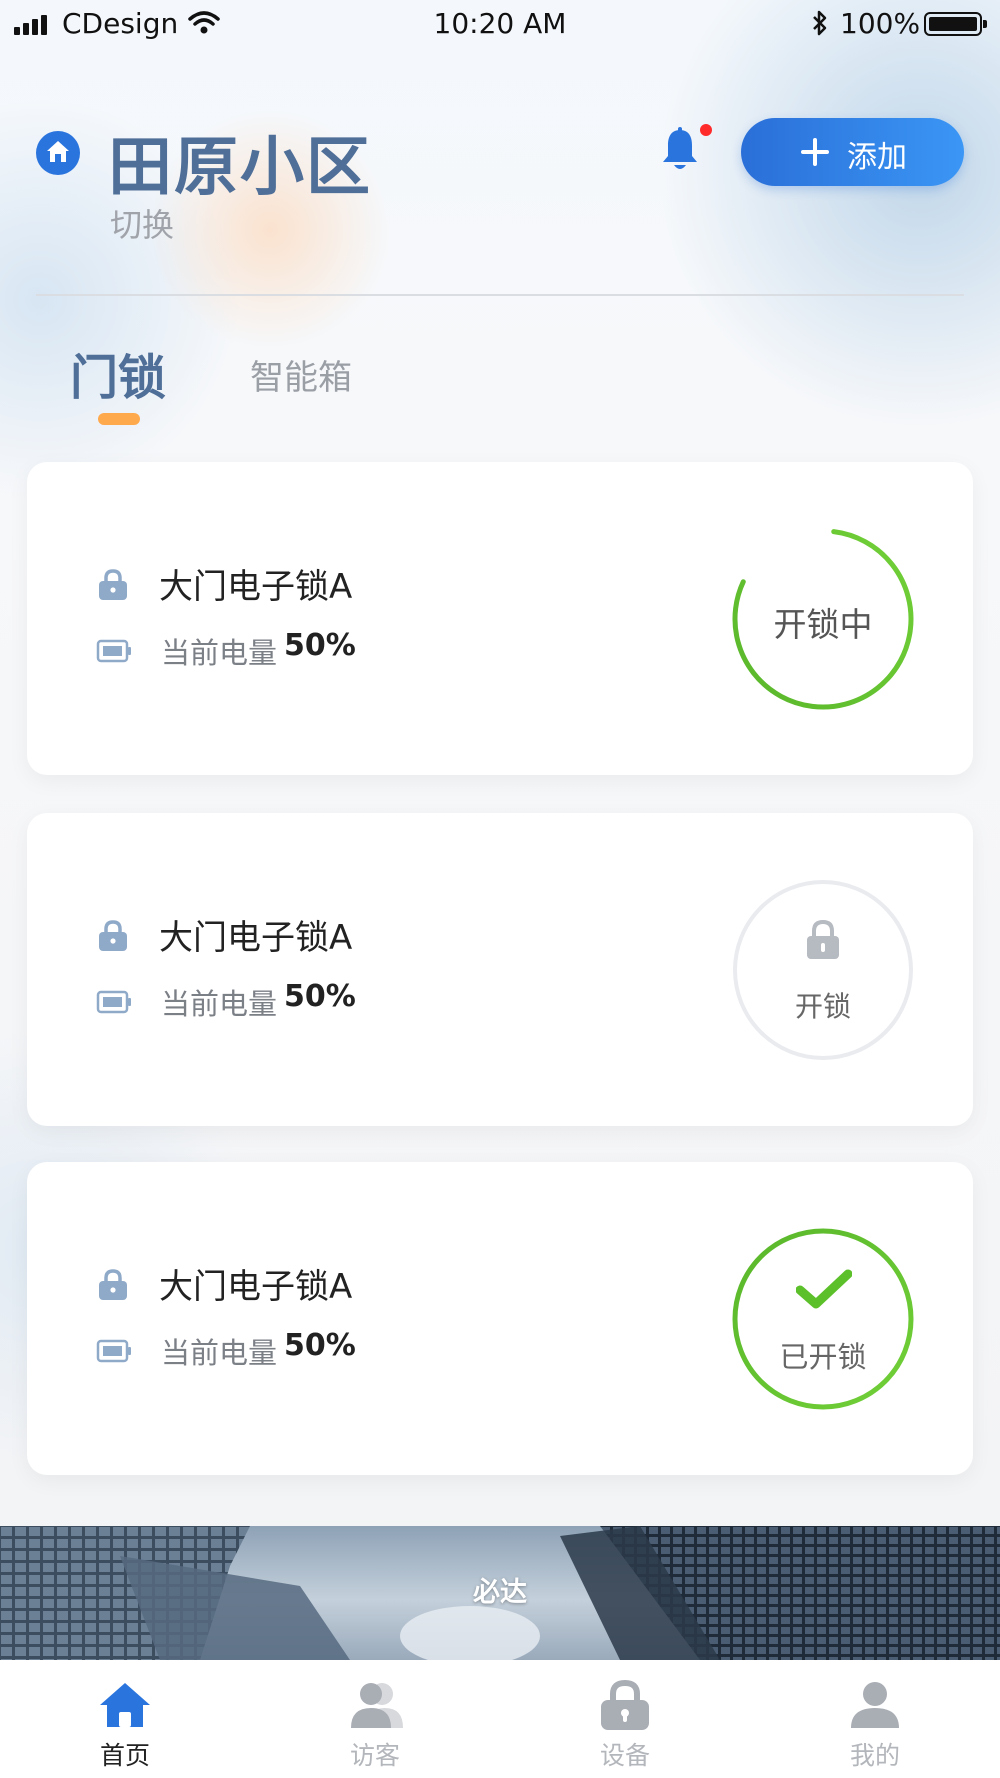 The height and width of the screenshot is (1778, 1000). I want to click on add-button-label: 添加, so click(877, 157).